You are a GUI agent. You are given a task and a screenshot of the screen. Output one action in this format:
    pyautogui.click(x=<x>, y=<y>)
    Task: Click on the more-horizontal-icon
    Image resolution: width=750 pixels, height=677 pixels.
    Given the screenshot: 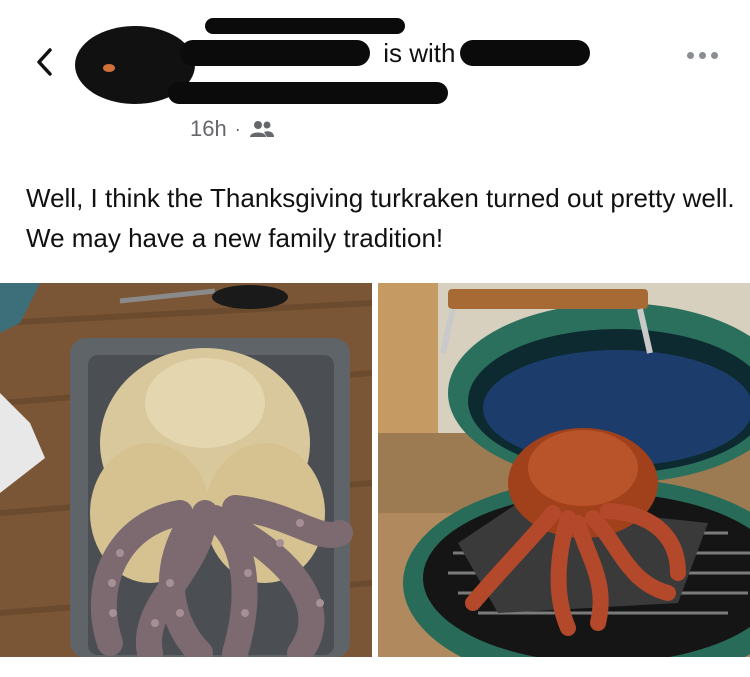 What is the action you would take?
    pyautogui.click(x=690, y=55)
    